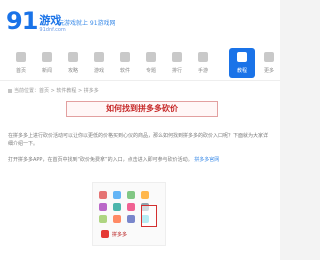 This screenshot has height=260, width=320. What do you see at coordinates (242, 63) in the screenshot?
I see `nav-item: 教程` at bounding box center [242, 63].